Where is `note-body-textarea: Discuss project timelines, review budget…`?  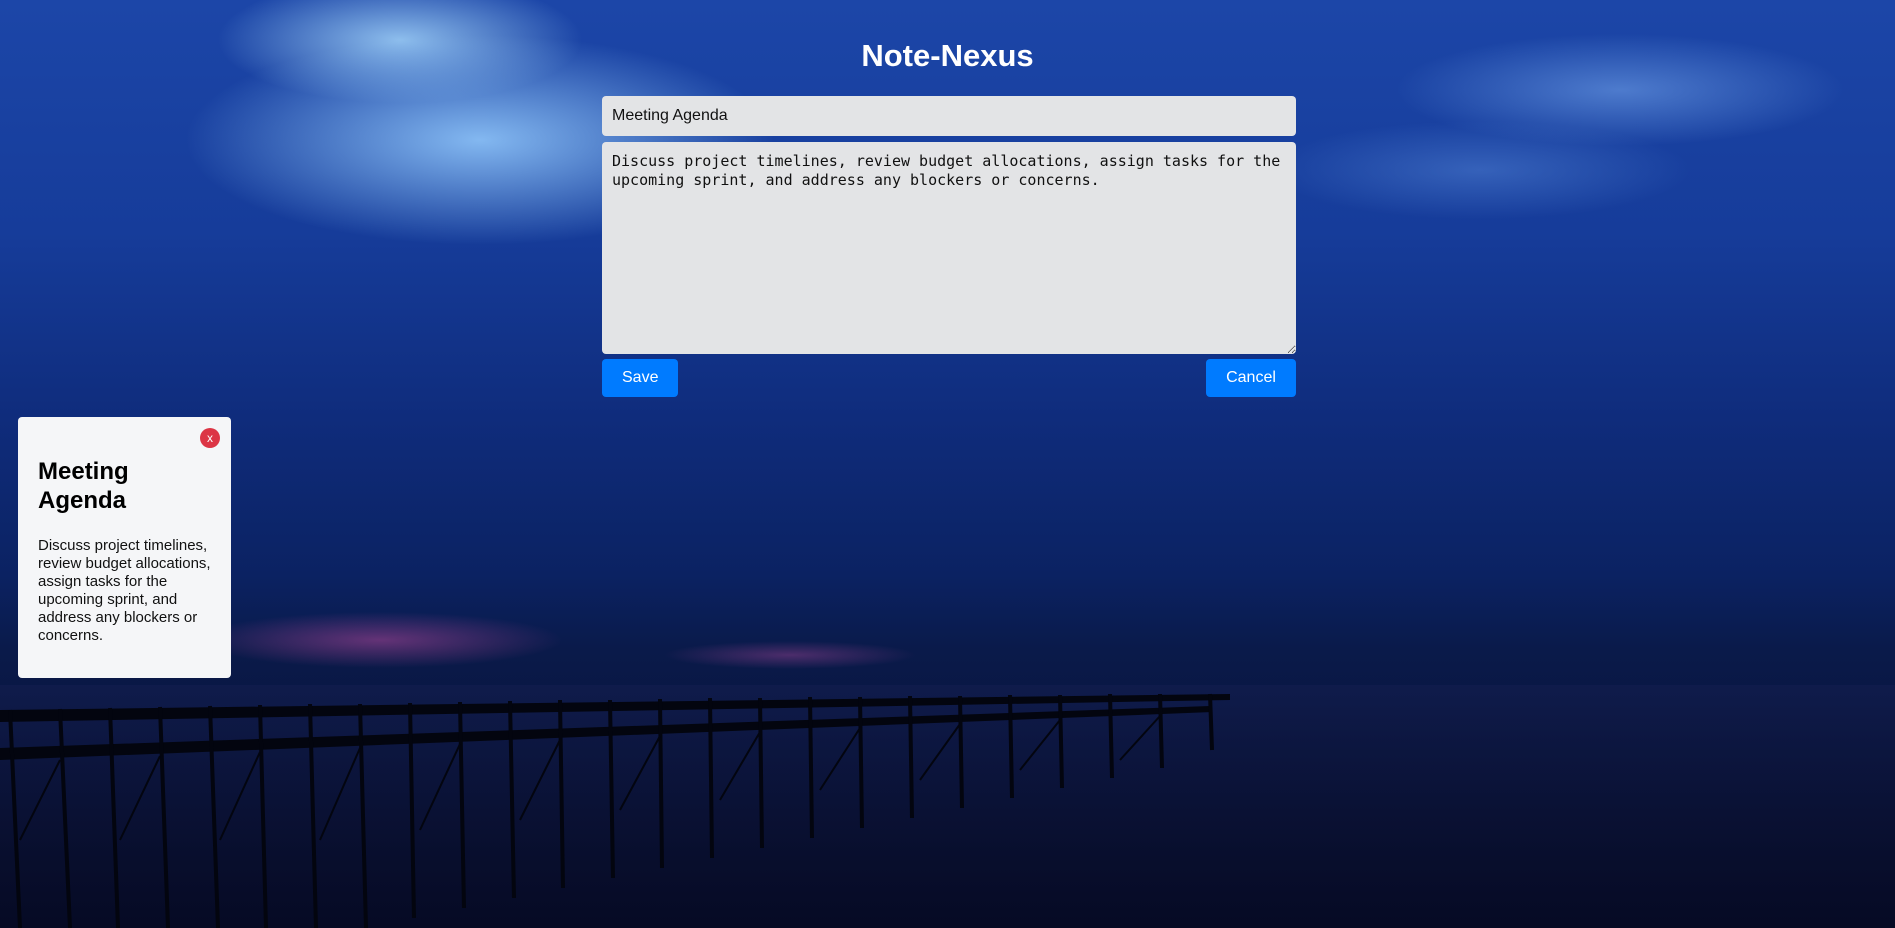
note-body-textarea: Discuss project timelines, review budget… is located at coordinates (949, 248).